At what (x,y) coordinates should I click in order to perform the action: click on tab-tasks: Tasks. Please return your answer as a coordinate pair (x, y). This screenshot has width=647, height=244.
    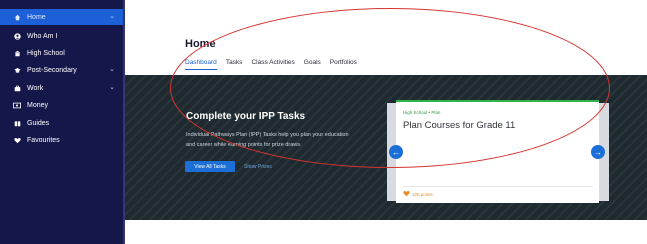
    Looking at the image, I should click on (234, 64).